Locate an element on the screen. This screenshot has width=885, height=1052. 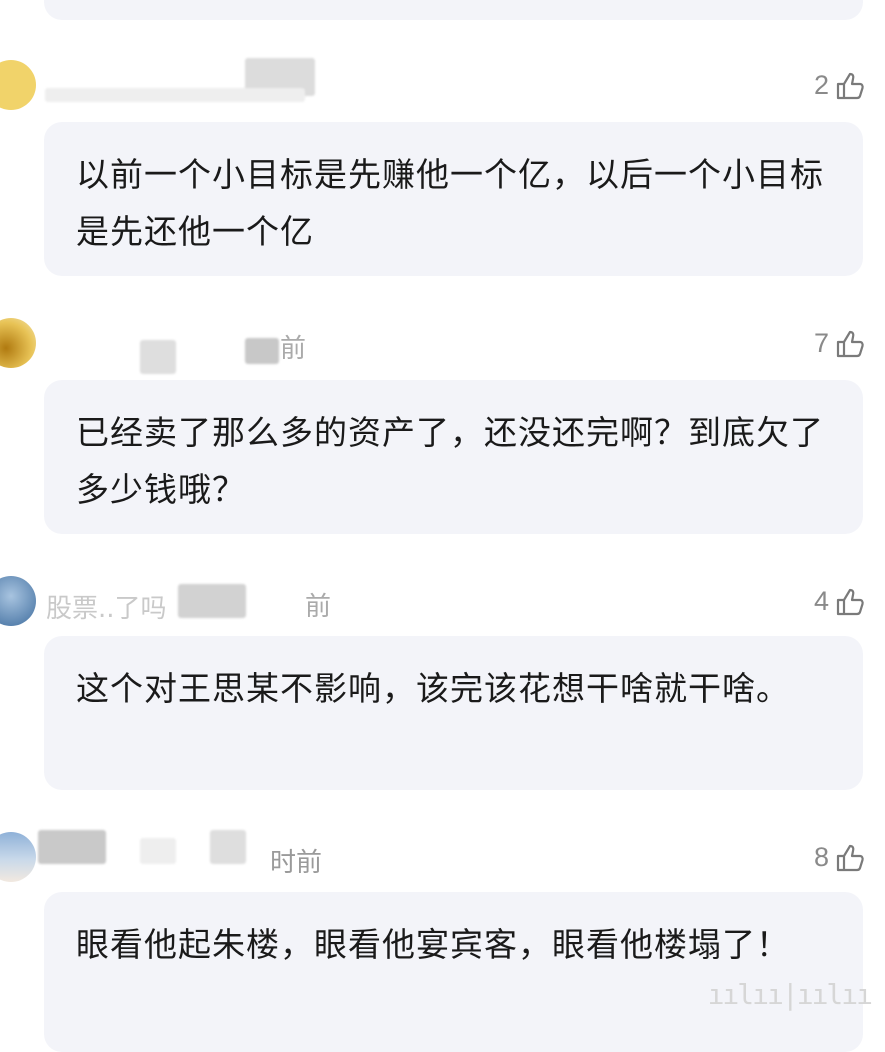
comment-body: 这个对王思某不影响，该完该花想干啥就干啥。 is located at coordinates (433, 688).